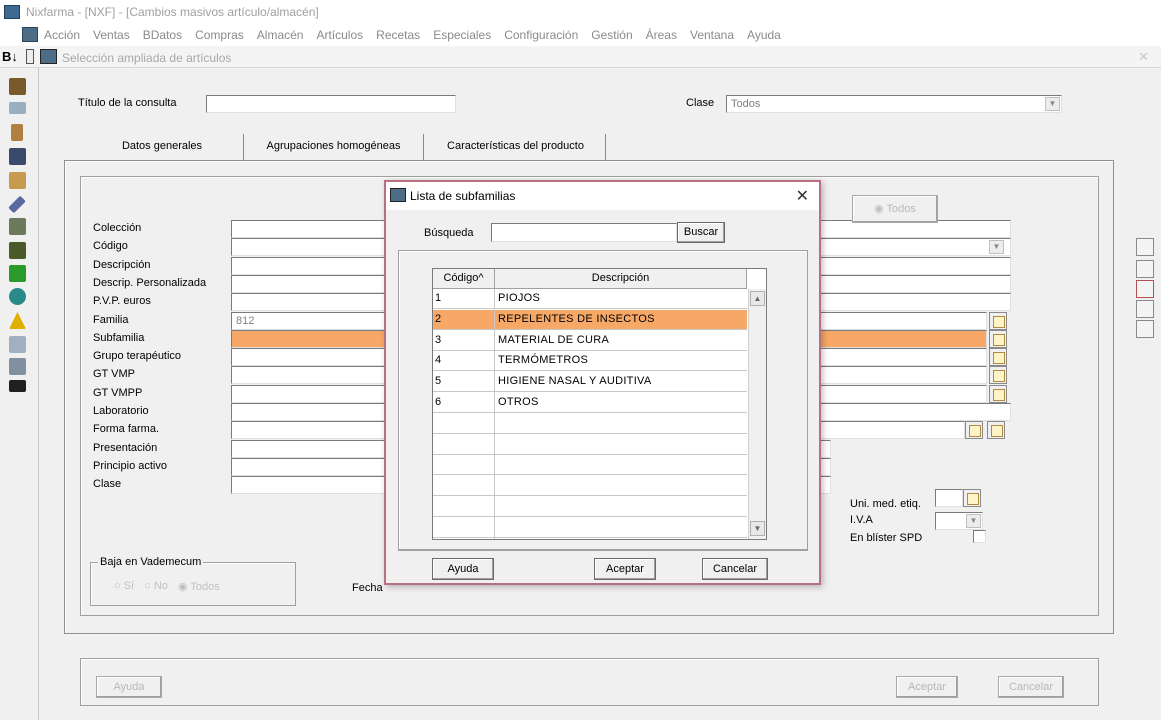 The image size is (1161, 720). What do you see at coordinates (886, 538) in the screenshot?
I see `blister-label: En blíster SPD` at bounding box center [886, 538].